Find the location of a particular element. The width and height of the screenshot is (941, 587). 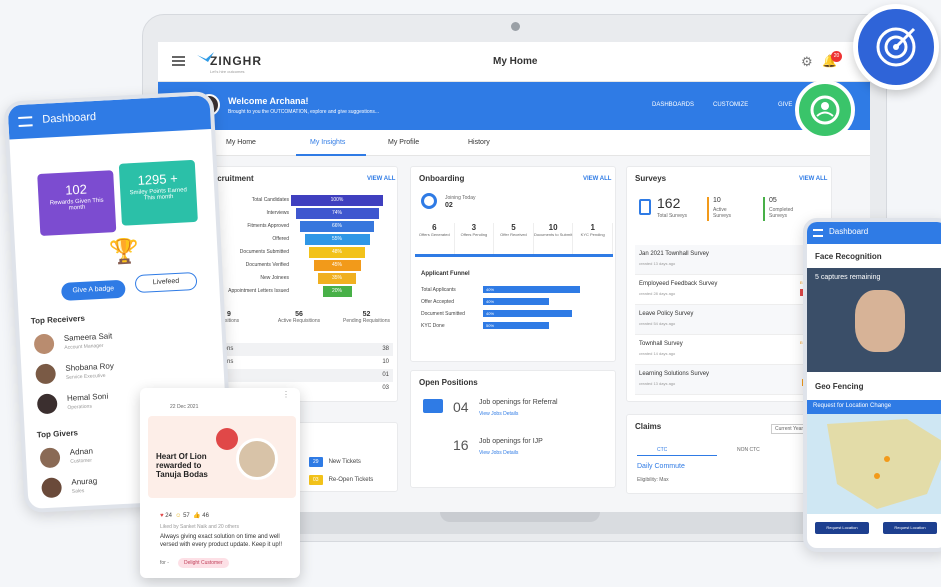

user-settings-icon is located at coordinates (825, 110).